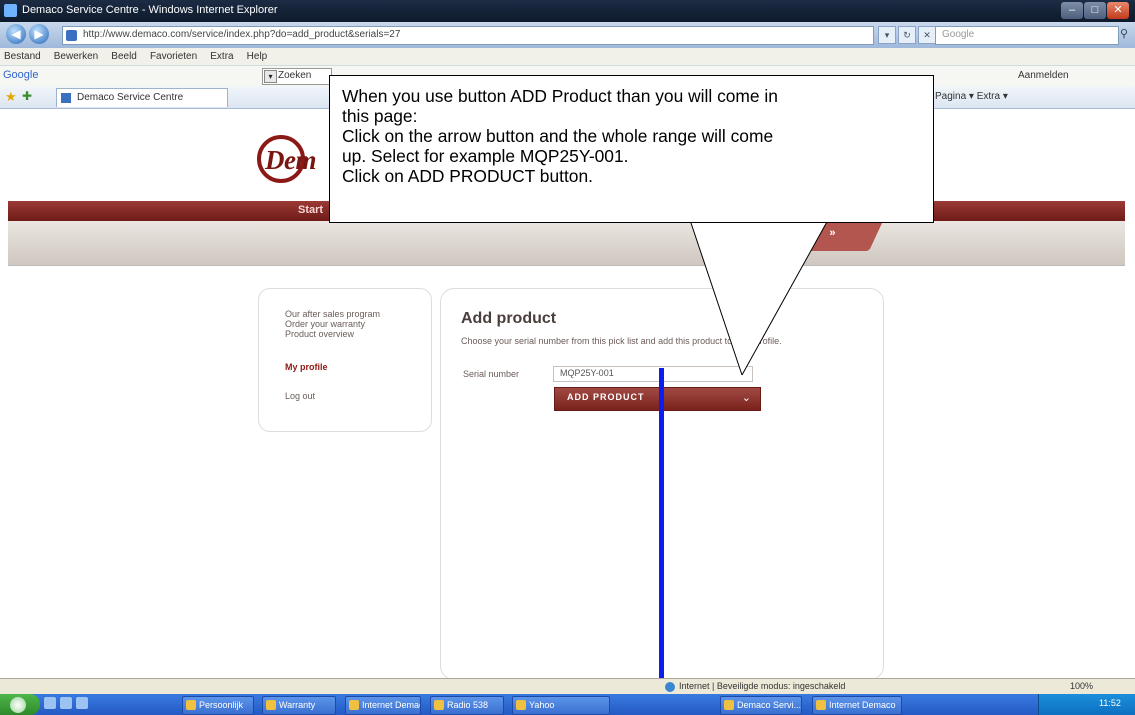 Image resolution: width=1135 pixels, height=715 pixels. I want to click on dropdown-icon: ▾, so click(887, 35).